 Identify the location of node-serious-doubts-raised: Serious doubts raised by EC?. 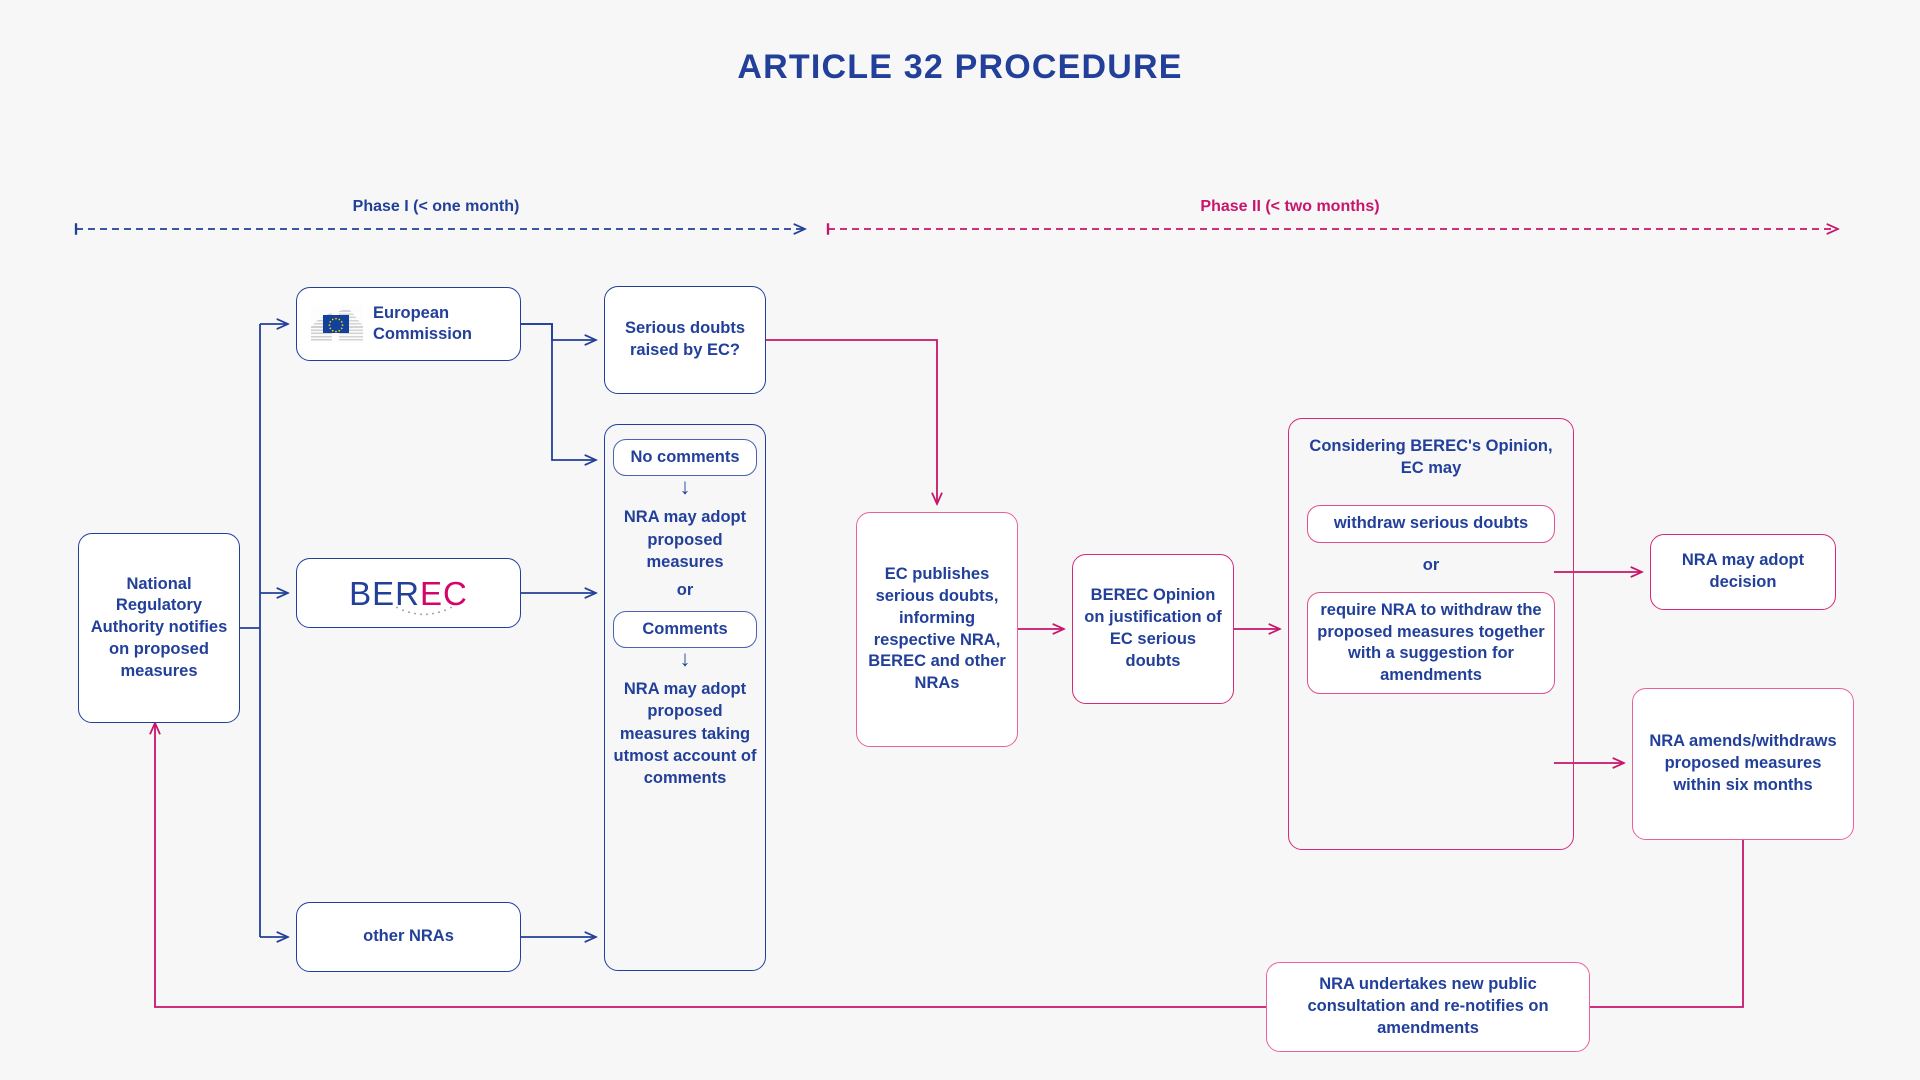
(685, 340).